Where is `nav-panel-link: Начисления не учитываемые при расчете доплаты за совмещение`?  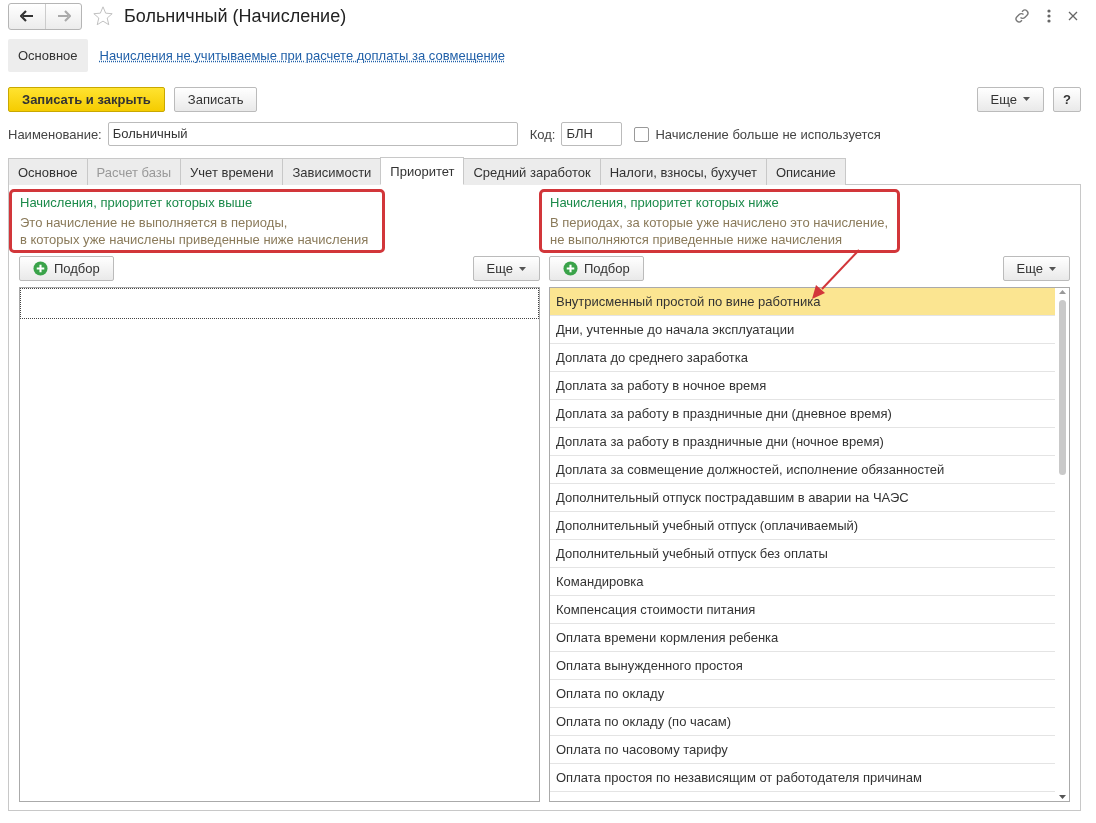 nav-panel-link: Начисления не учитываемые при расчете доплаты за совмещение is located at coordinates (302, 55).